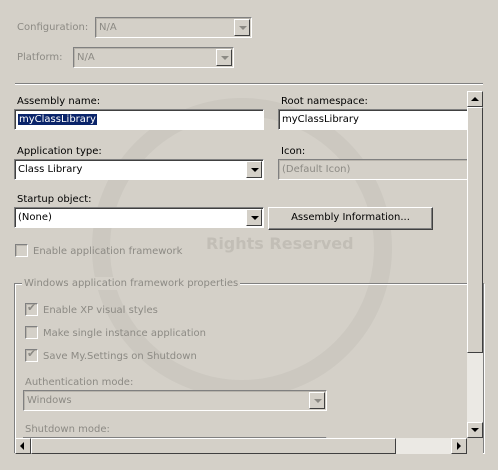 Image resolution: width=498 pixels, height=470 pixels. Describe the element at coordinates (120, 356) in the screenshot. I see `save-settings-label: Save My.Settings on Shutdown` at that location.